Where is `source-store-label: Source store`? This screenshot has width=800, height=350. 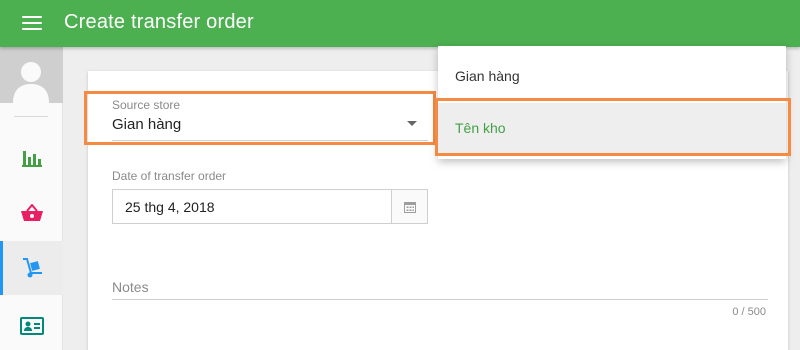 source-store-label: Source store is located at coordinates (146, 105).